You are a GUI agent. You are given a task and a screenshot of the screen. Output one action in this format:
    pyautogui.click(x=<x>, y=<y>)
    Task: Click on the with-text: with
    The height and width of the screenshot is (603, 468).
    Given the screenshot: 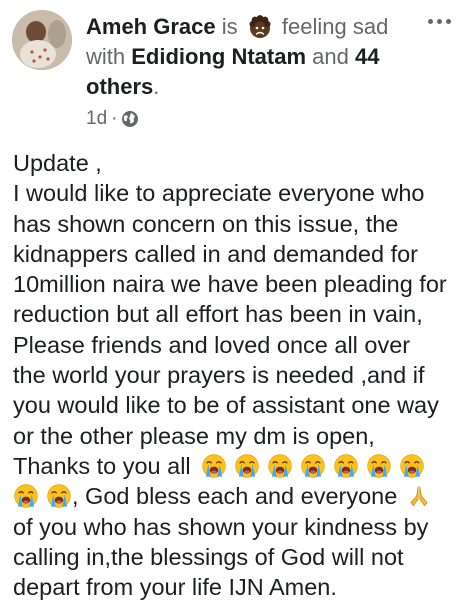 What is the action you would take?
    pyautogui.click(x=106, y=56)
    